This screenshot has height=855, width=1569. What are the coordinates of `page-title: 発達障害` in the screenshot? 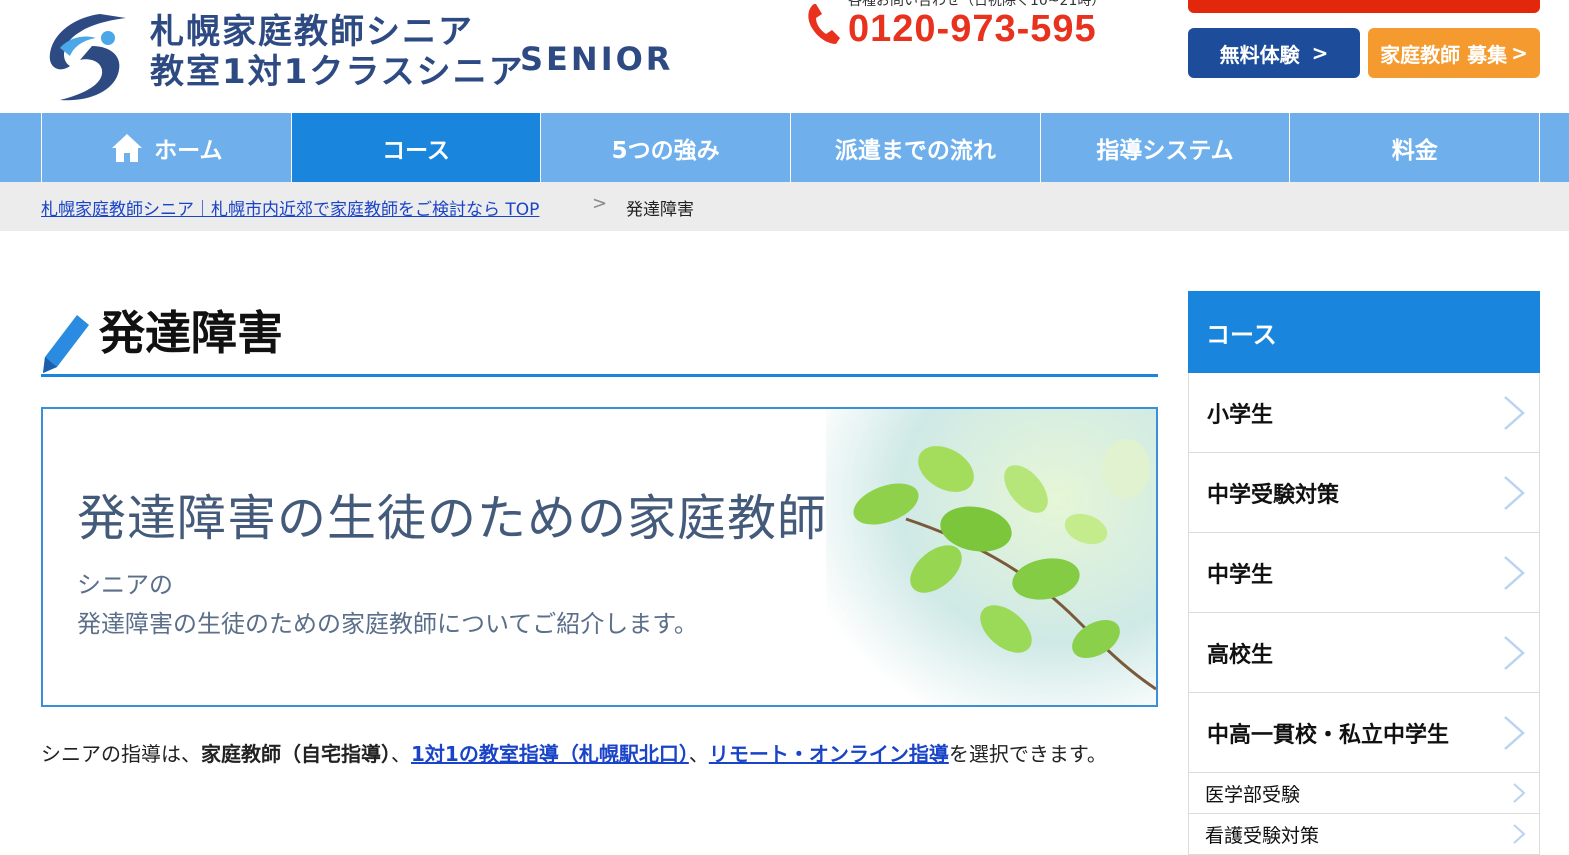 It's located at (191, 333).